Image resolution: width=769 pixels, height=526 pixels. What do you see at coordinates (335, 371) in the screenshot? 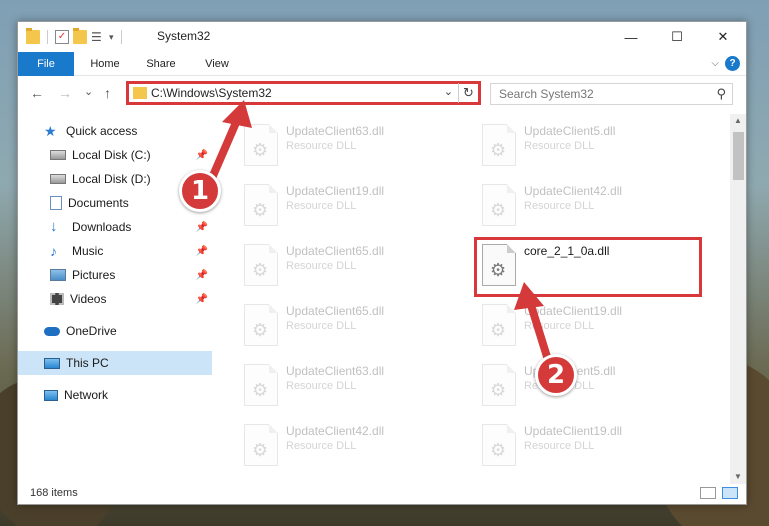
I see `file-name: UpdateClient63.dll` at bounding box center [335, 371].